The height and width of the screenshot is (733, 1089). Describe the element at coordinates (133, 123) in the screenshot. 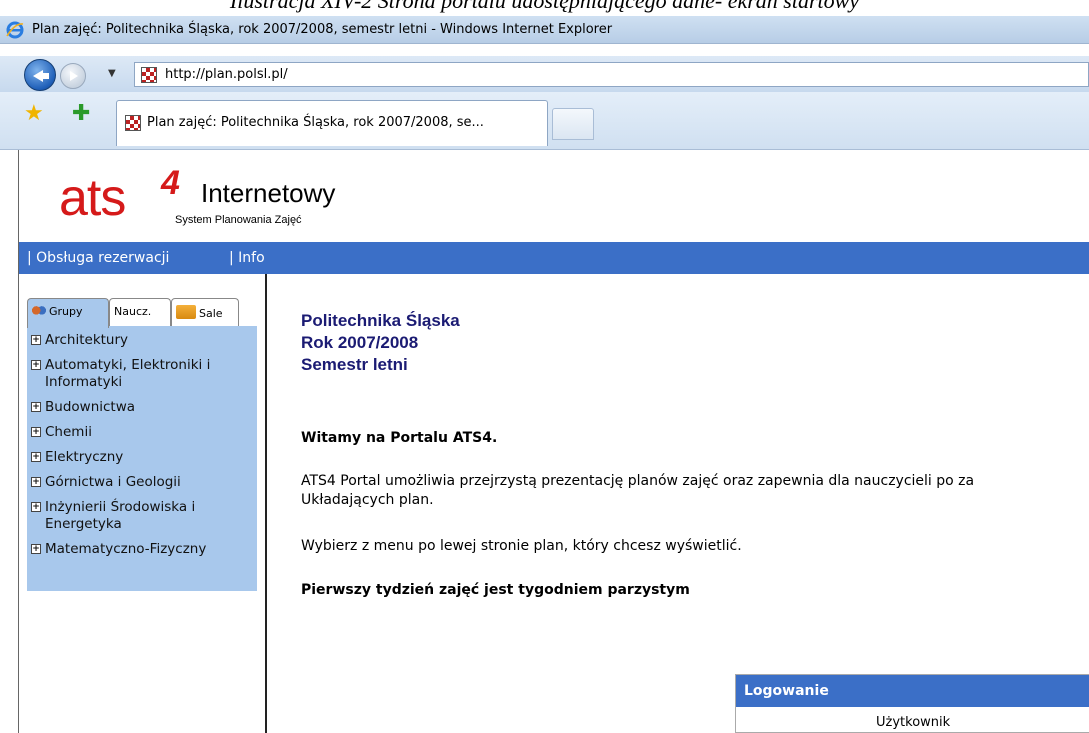

I see `tab-favicon-icon` at that location.